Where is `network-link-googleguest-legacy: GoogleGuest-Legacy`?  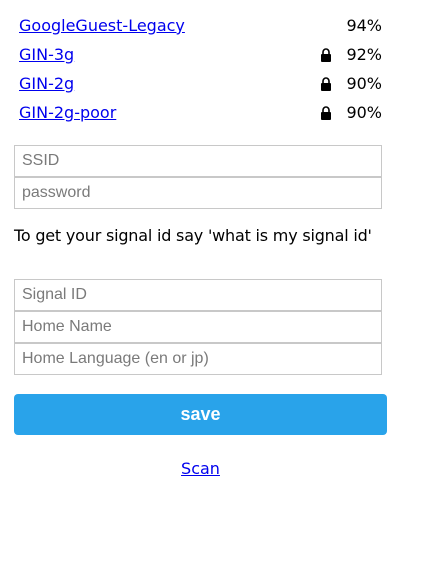 network-link-googleguest-legacy: GoogleGuest-Legacy is located at coordinates (102, 26).